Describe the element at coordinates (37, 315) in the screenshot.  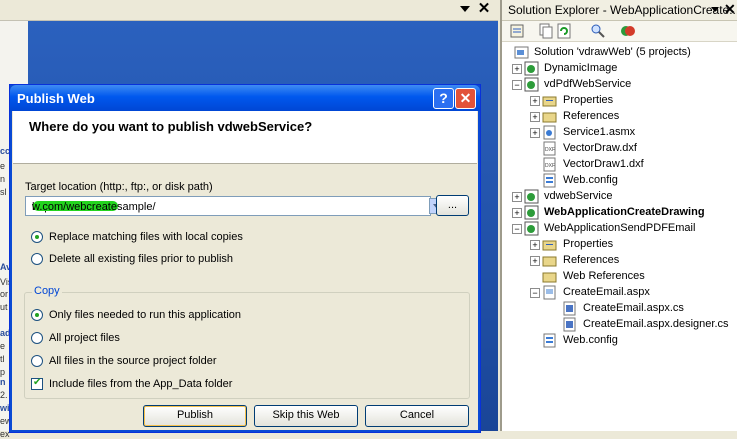
I see `copy-needed-files-radio` at that location.